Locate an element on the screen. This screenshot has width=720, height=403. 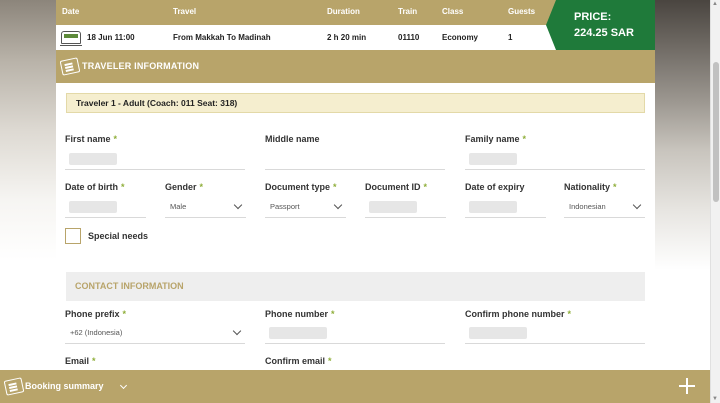
booking-summary-label: Booking summary is located at coordinates (64, 386).